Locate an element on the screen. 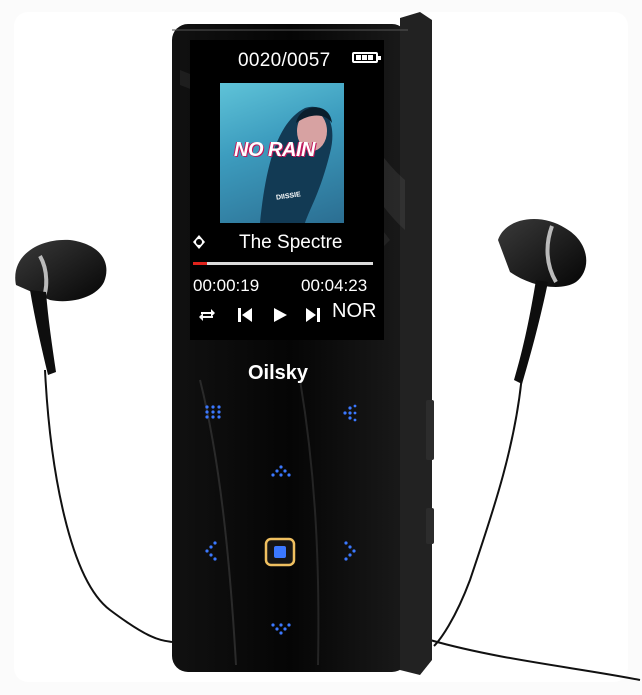  location-icon is located at coordinates (199, 242).